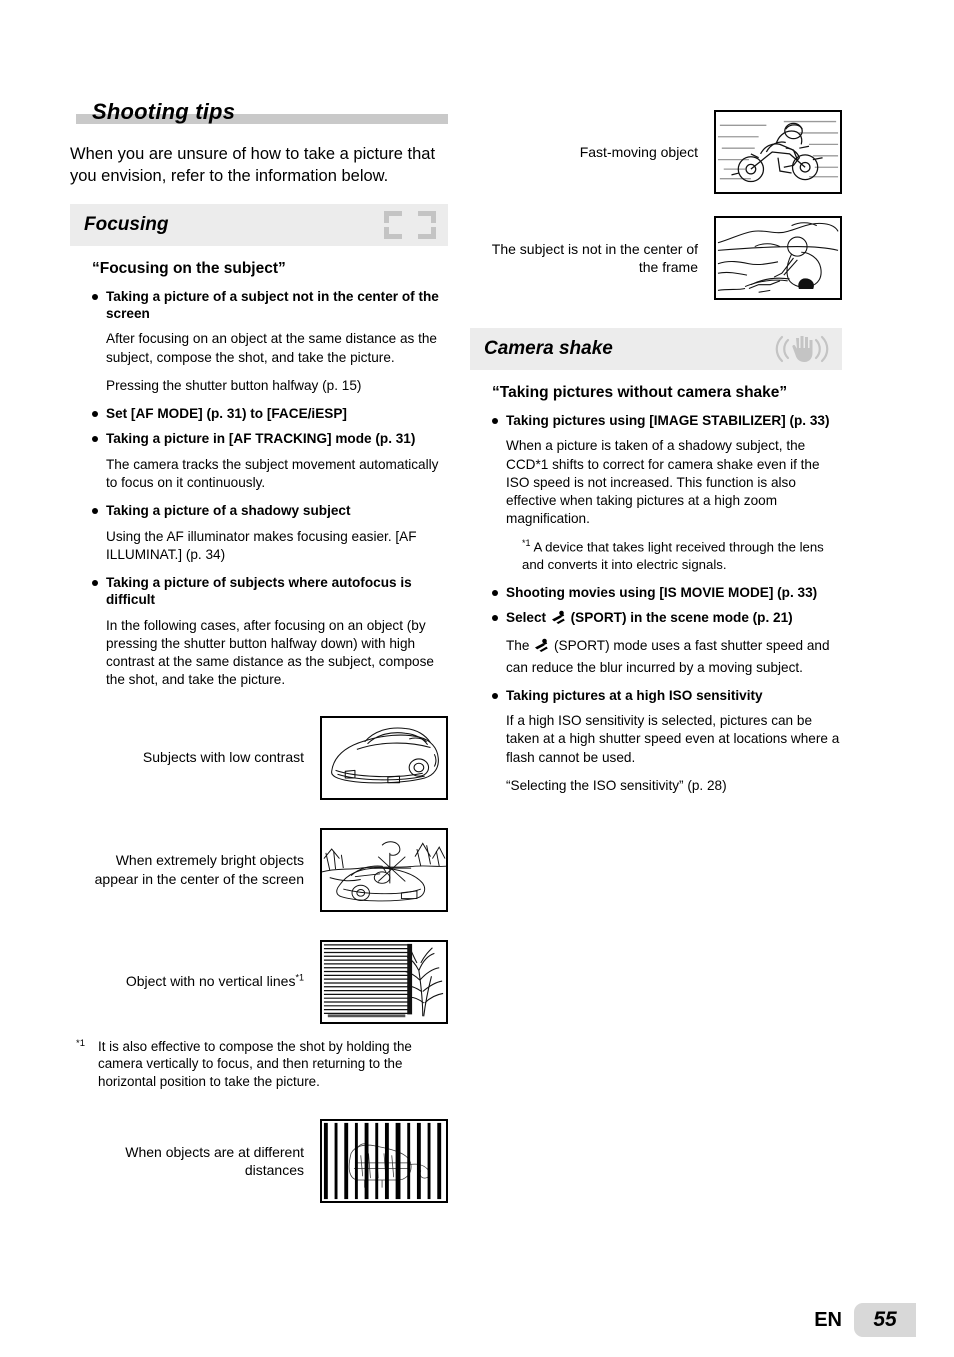  What do you see at coordinates (410, 225) in the screenshot?
I see `af-frame-icon` at bounding box center [410, 225].